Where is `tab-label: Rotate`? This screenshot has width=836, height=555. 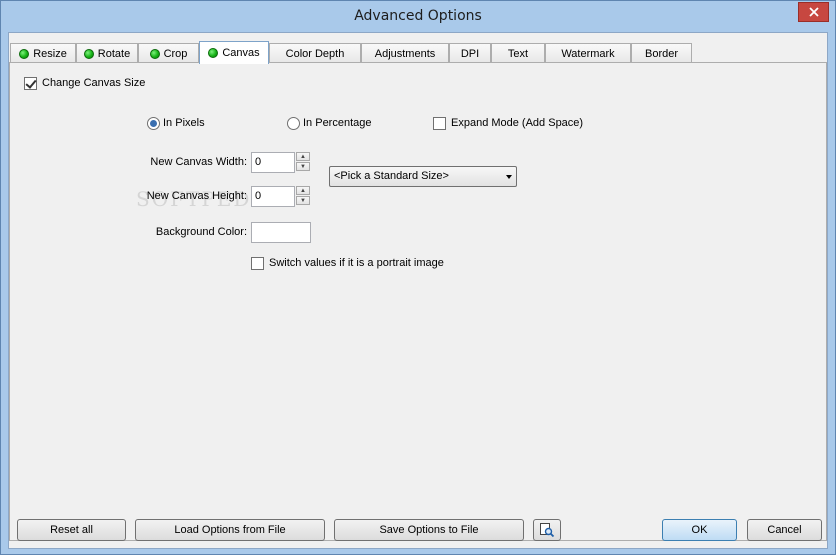
tab-label: Rotate is located at coordinates (114, 54).